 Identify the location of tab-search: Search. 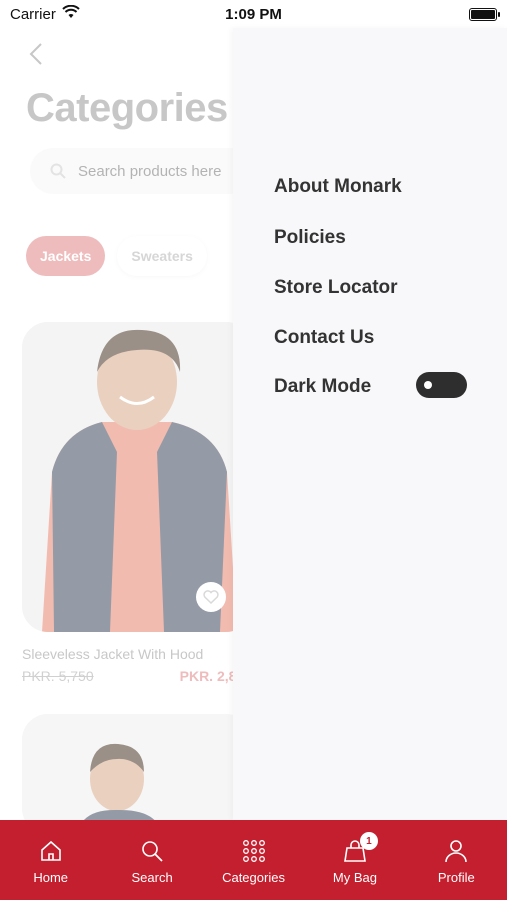
(151, 860).